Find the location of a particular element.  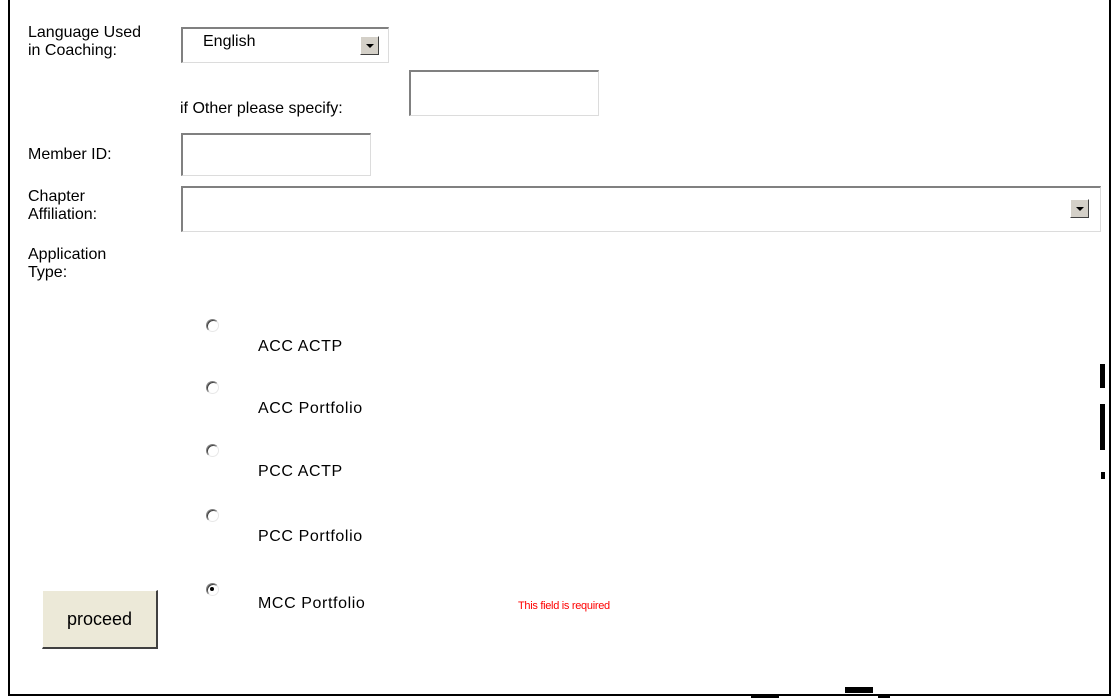

language-label: Language Used in Coaching: is located at coordinates (84, 41).